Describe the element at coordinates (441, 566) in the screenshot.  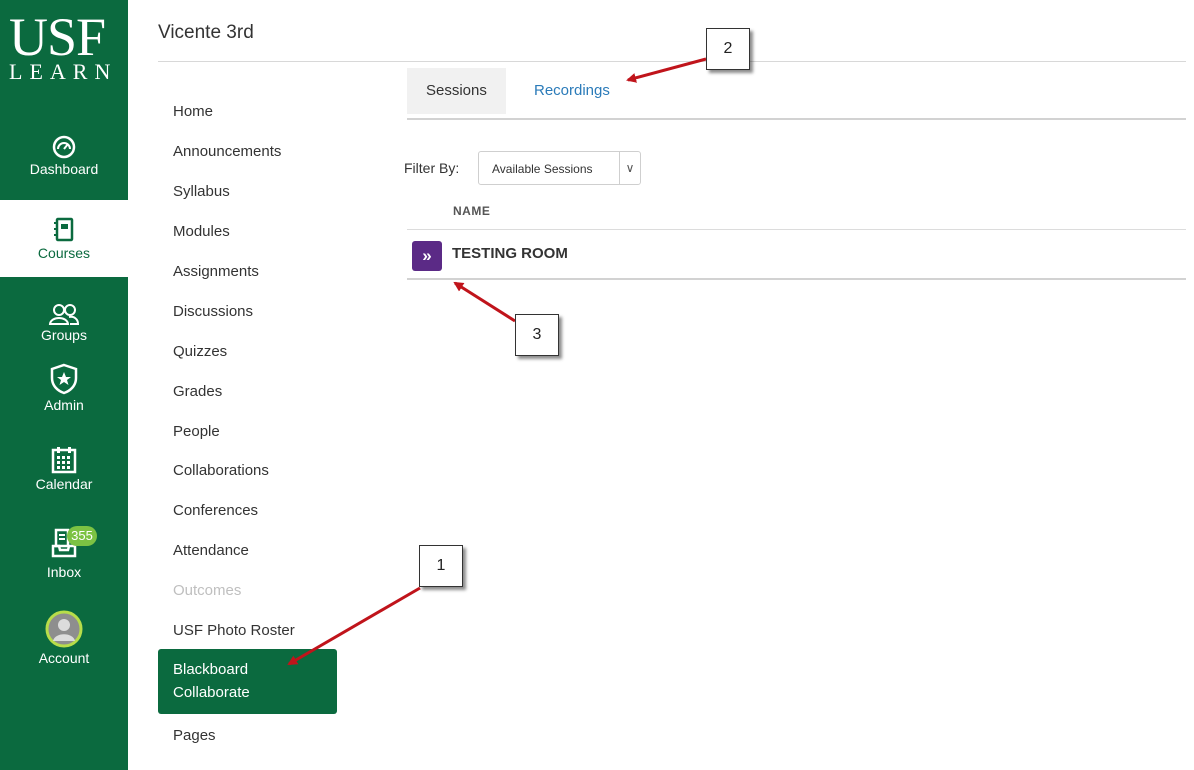
I see `callout-1: 1` at that location.